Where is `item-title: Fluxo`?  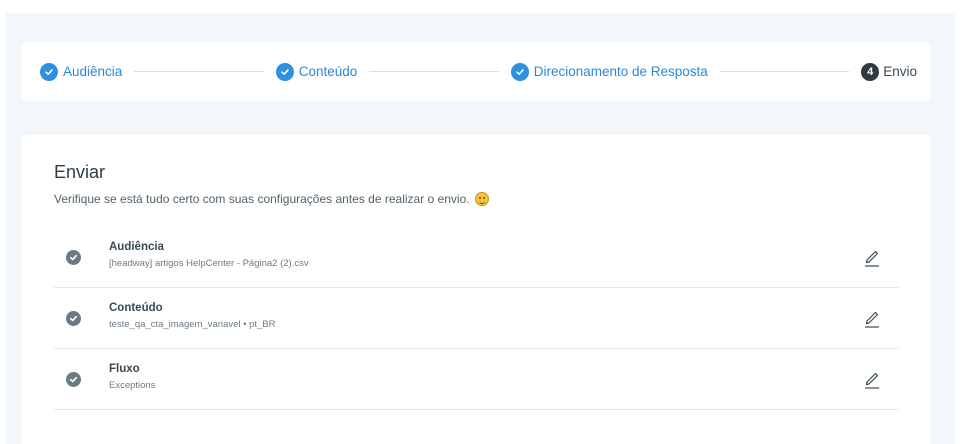
item-title: Fluxo is located at coordinates (124, 369).